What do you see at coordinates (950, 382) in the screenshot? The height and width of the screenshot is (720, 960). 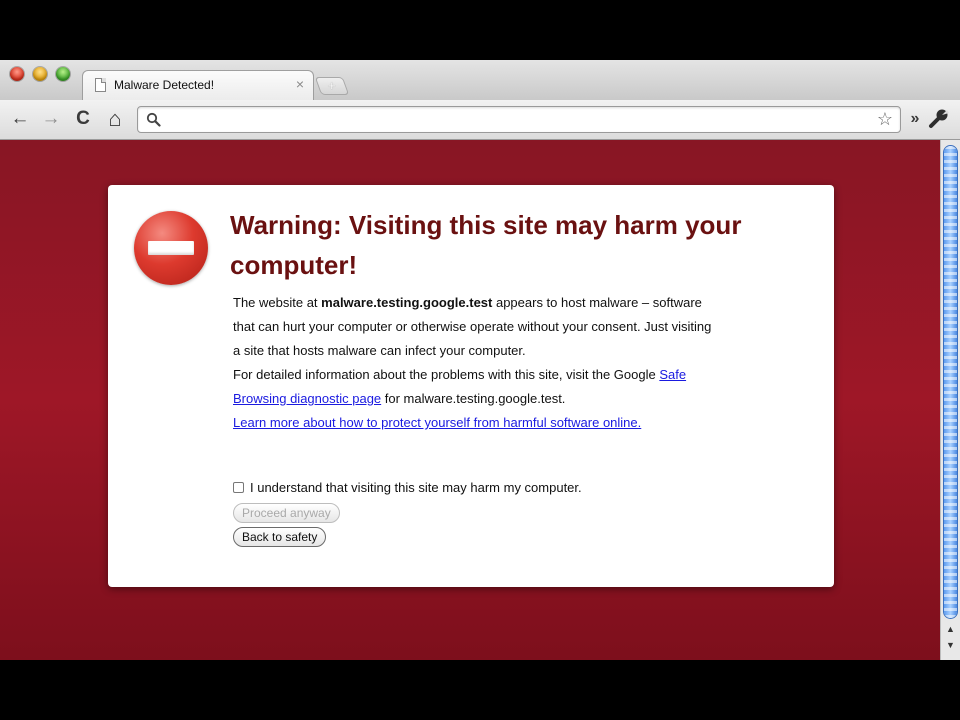 I see `scrollbar-thumb` at bounding box center [950, 382].